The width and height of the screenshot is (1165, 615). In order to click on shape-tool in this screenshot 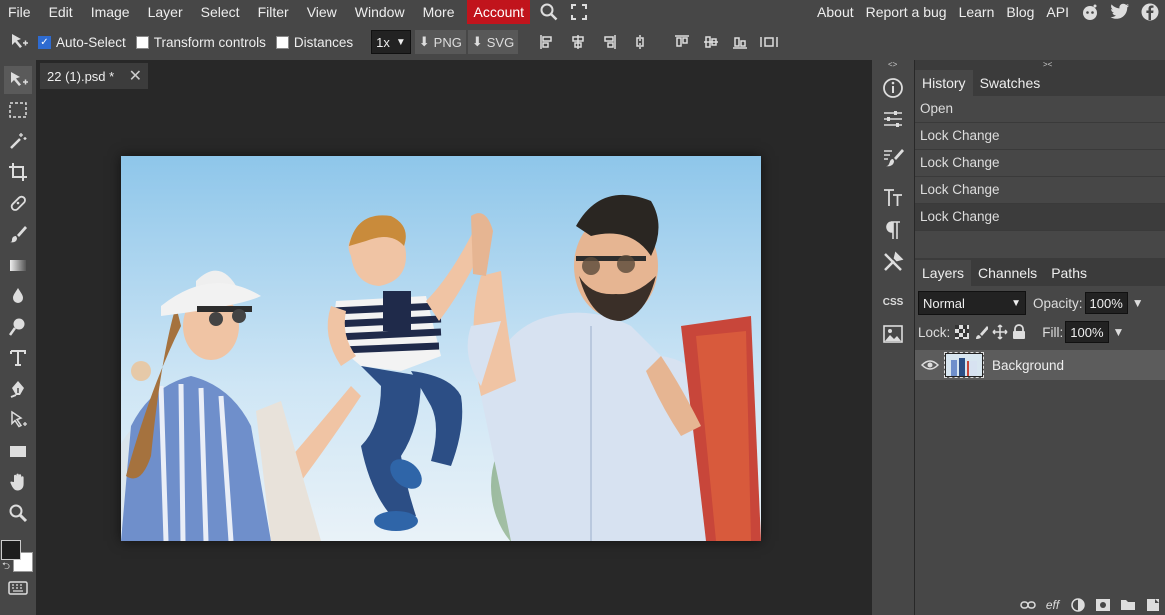, I will do `click(18, 451)`.